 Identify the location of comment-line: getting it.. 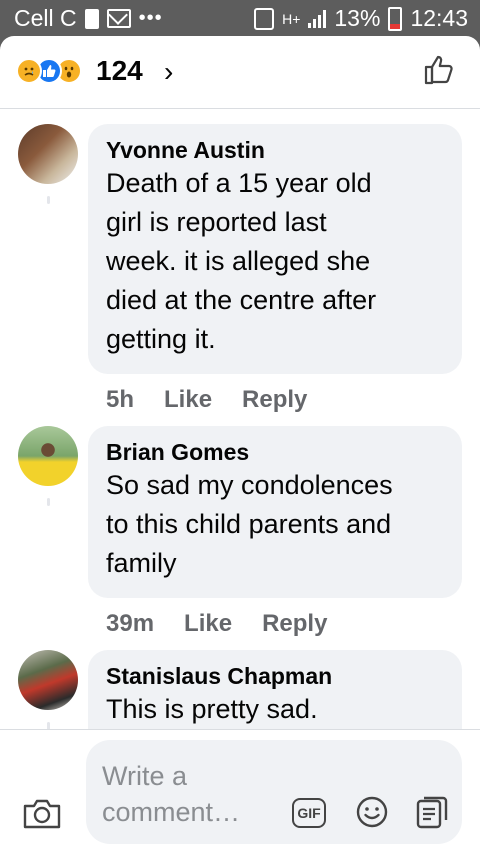
(161, 339).